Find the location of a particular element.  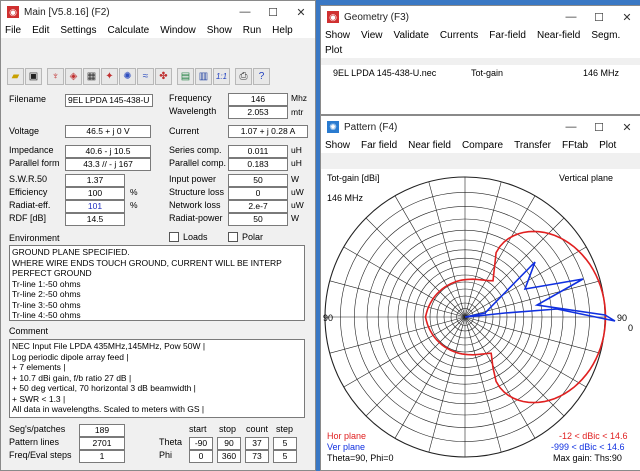

menu-far-field: Far field is located at coordinates (379, 145).